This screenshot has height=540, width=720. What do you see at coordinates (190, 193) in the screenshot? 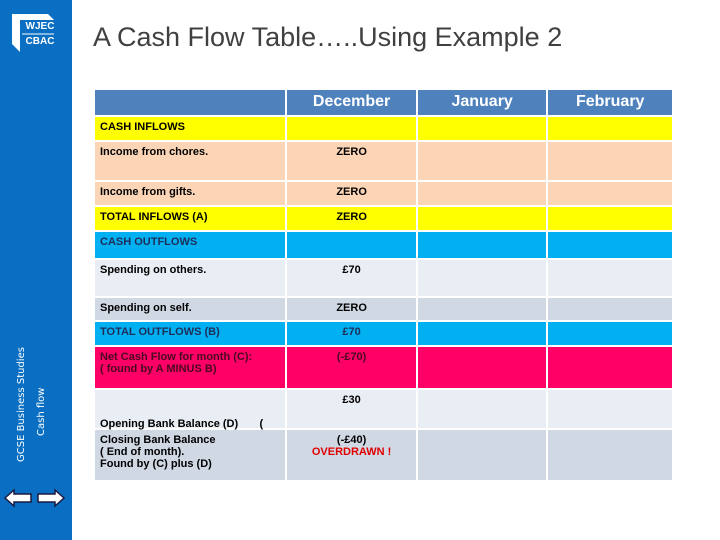
I see `row-label: Income from gifts.` at bounding box center [190, 193].